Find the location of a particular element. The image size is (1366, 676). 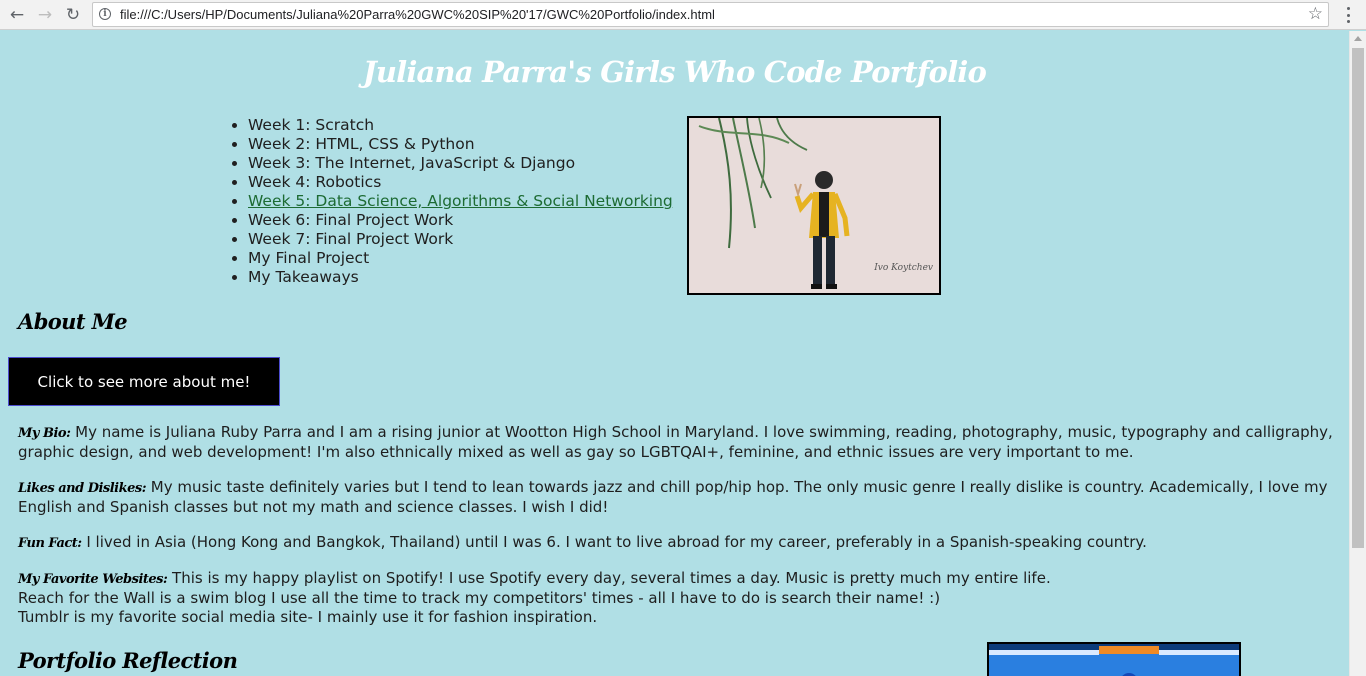

page-title: Juliana Parra's Girls Who Code Portfolio is located at coordinates (674, 72).